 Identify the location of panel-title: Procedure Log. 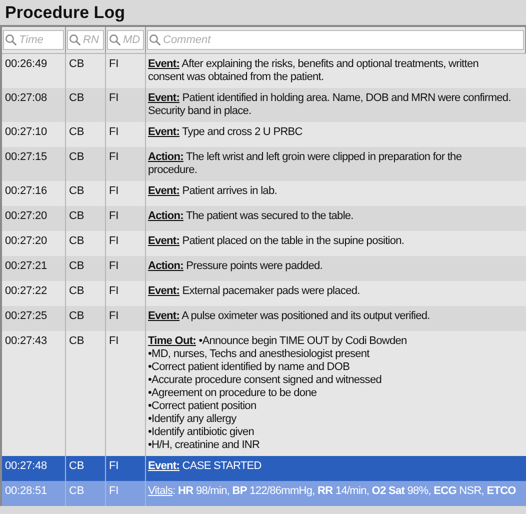
(65, 13).